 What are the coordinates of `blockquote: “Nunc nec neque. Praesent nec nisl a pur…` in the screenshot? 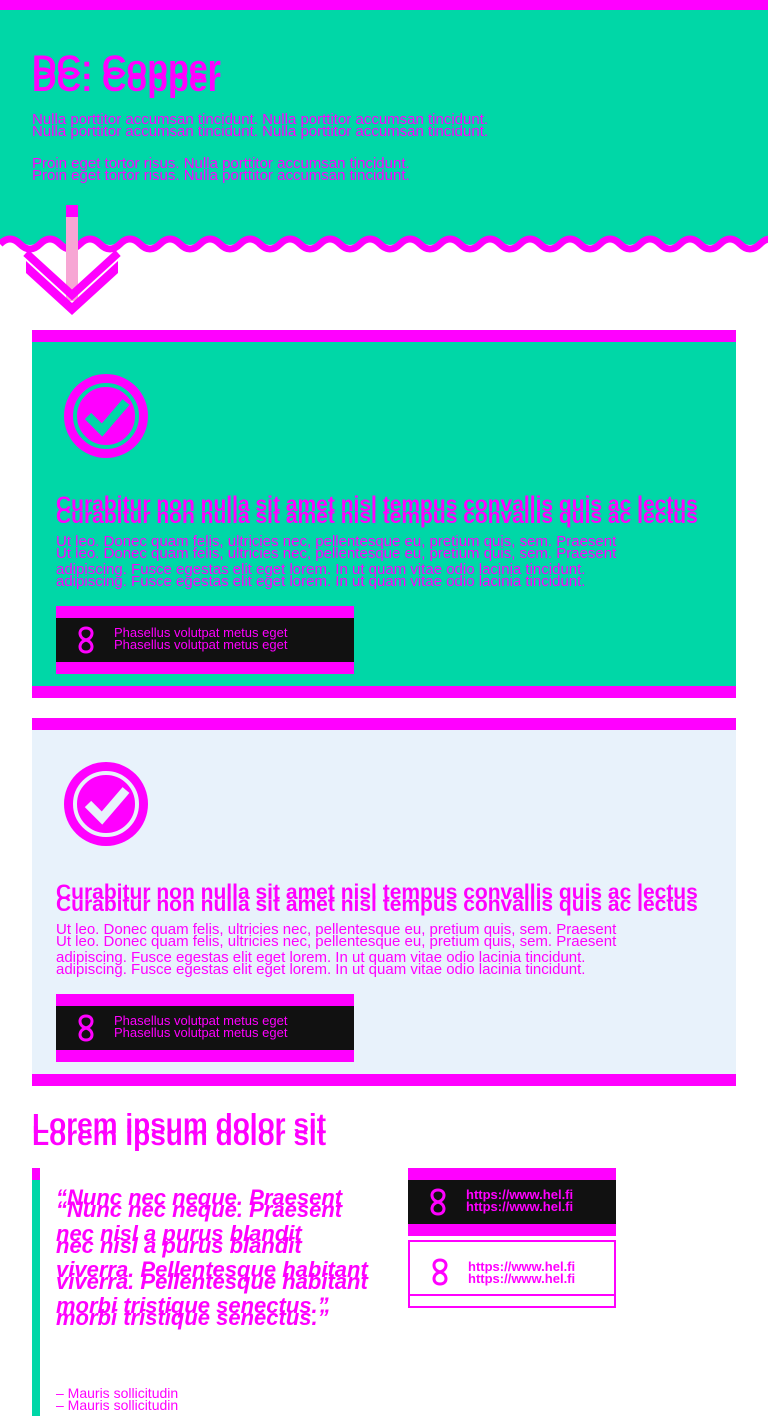 It's located at (212, 1257).